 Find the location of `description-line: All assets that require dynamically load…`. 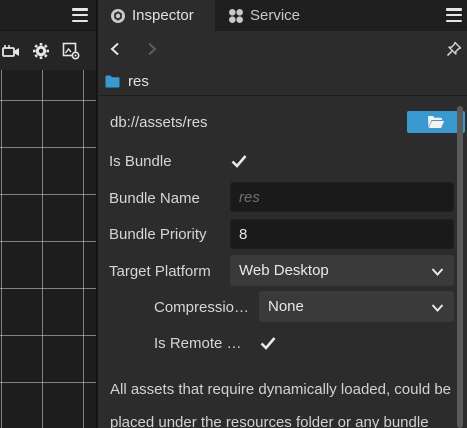

description-line: All assets that require dynamically load… is located at coordinates (281, 389).